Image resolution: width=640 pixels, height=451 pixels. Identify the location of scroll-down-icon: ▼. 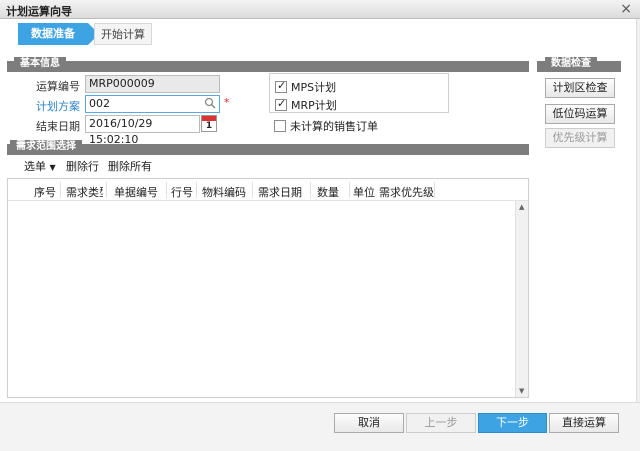
(521, 391).